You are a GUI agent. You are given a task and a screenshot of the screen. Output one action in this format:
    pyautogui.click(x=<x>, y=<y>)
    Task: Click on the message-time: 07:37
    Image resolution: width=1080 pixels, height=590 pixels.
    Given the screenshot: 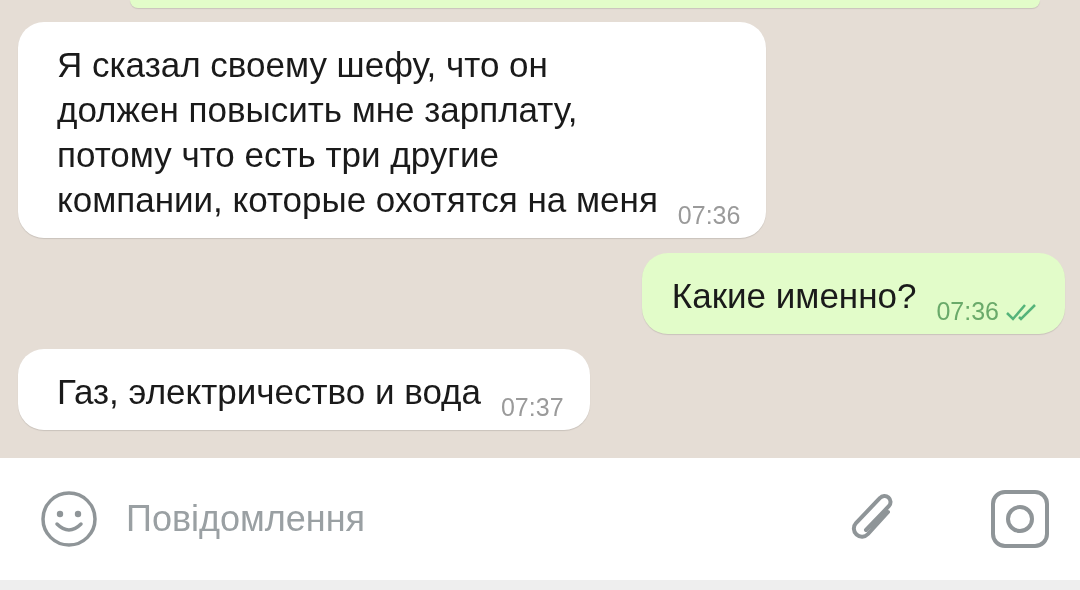 What is the action you would take?
    pyautogui.click(x=532, y=407)
    